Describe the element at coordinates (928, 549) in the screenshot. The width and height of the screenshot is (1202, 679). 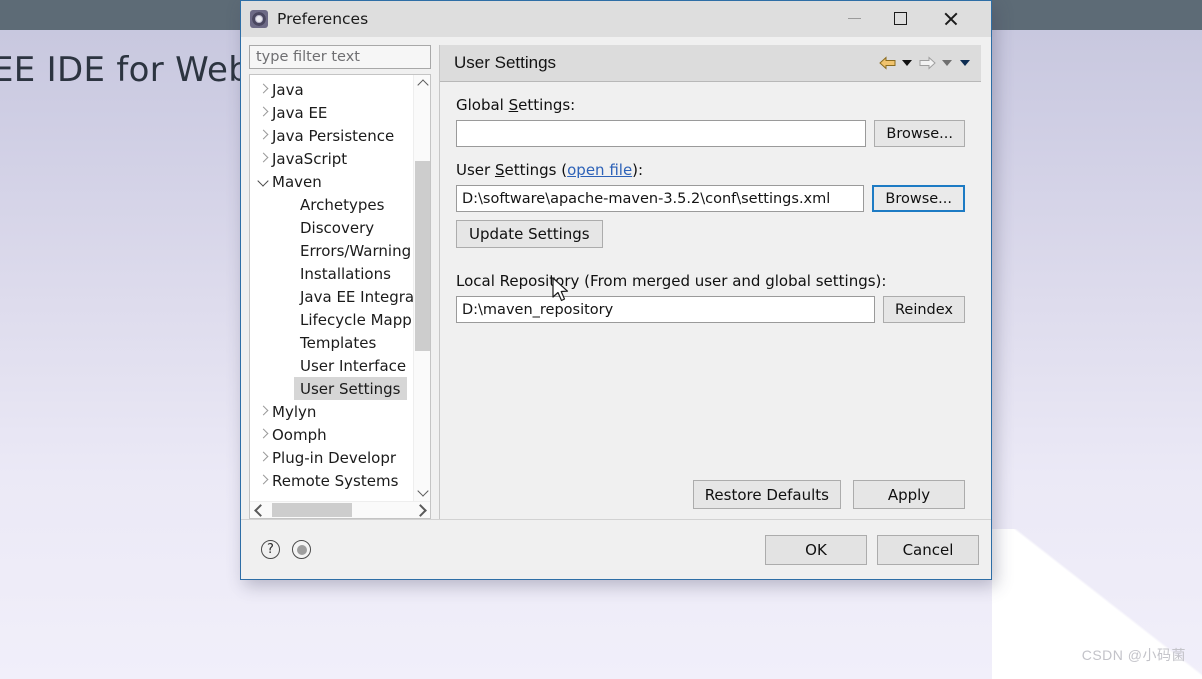
I see `cancel-button: Cancel` at that location.